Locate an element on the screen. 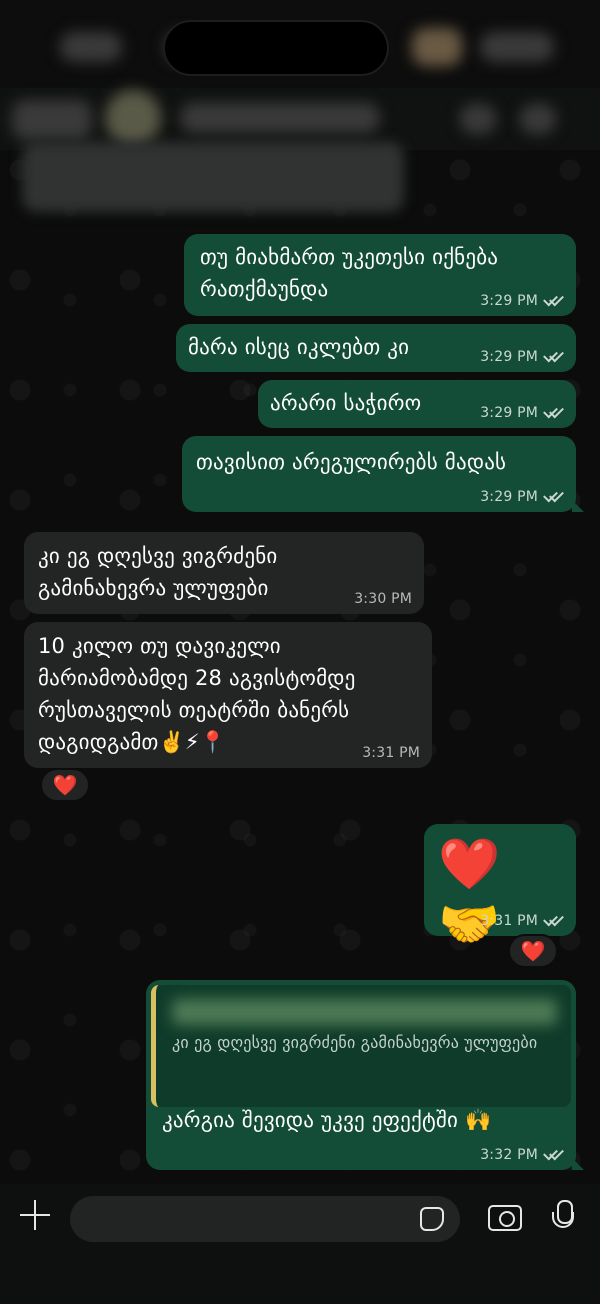 The width and height of the screenshot is (600, 1304). camera-icon is located at coordinates (505, 1218).